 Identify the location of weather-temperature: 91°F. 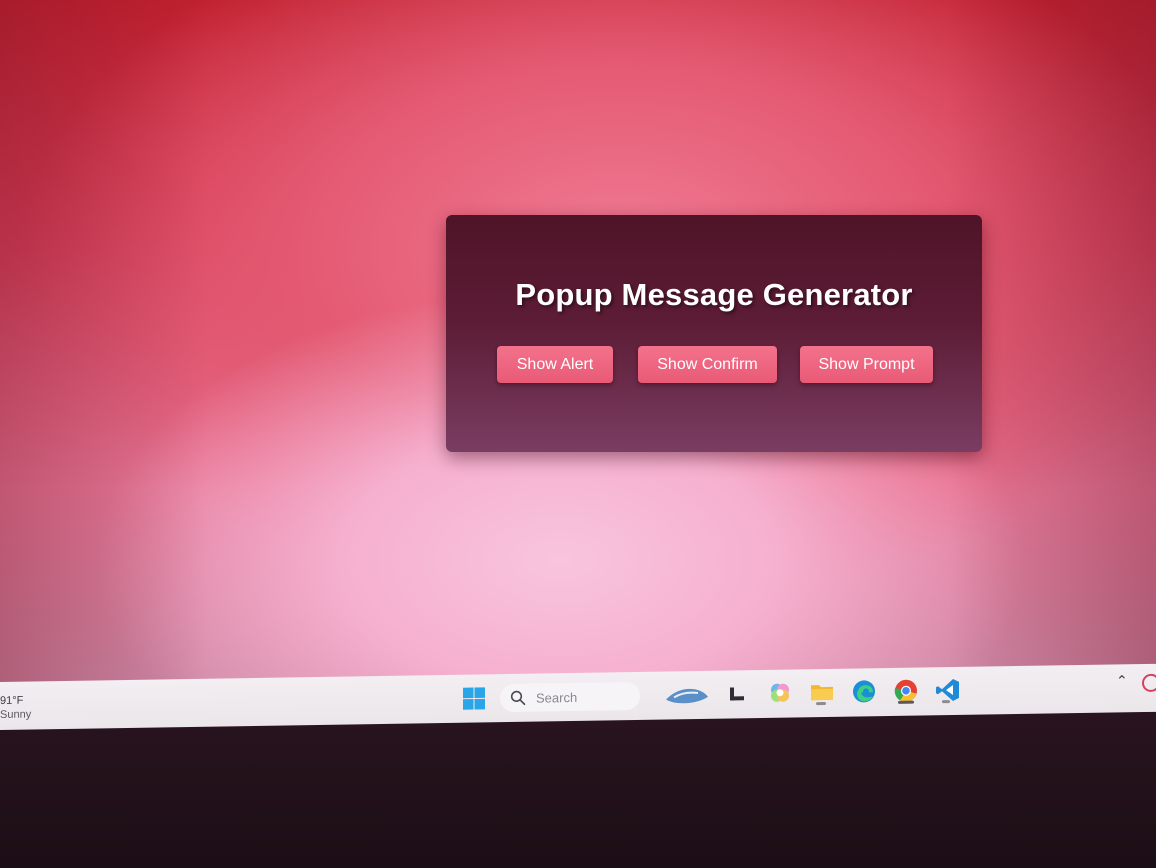
(12, 700).